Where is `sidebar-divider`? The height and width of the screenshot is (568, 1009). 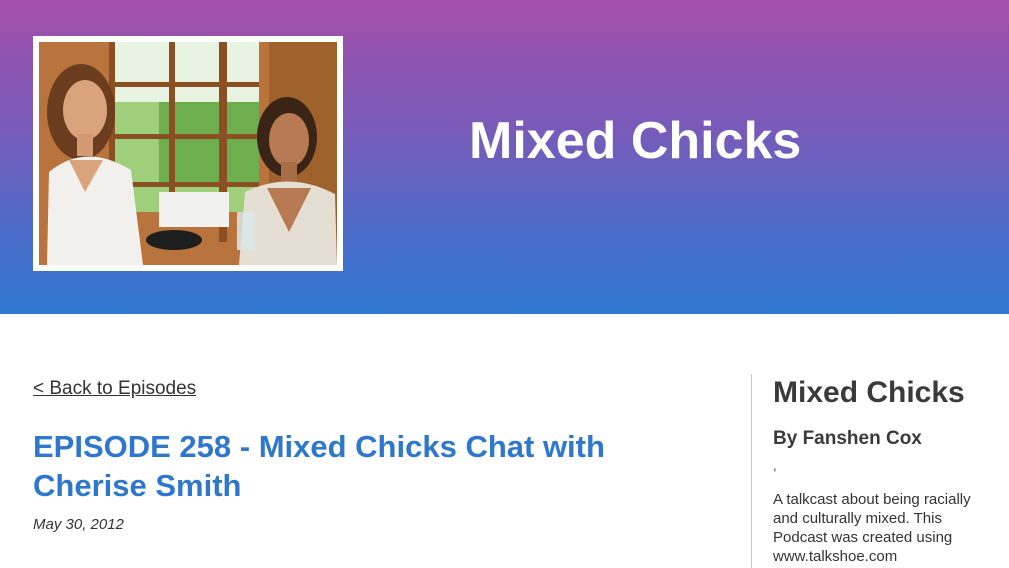 sidebar-divider is located at coordinates (751, 471).